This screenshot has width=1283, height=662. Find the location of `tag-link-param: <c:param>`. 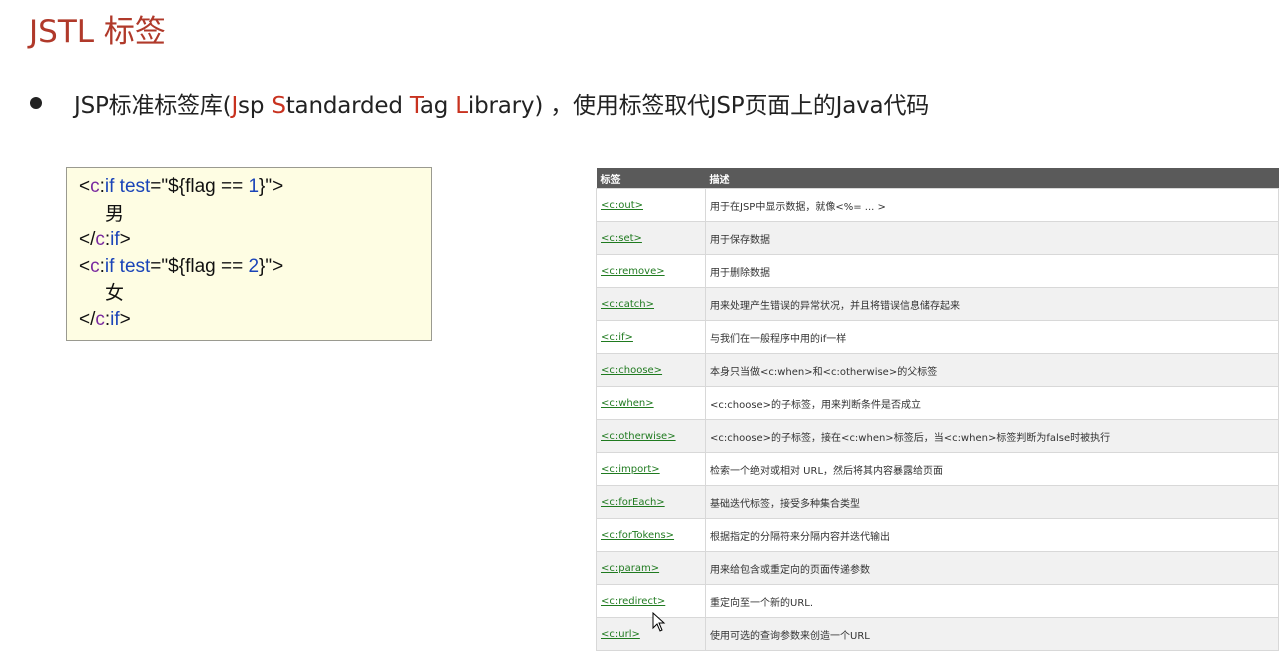

tag-link-param: <c:param> is located at coordinates (630, 568).